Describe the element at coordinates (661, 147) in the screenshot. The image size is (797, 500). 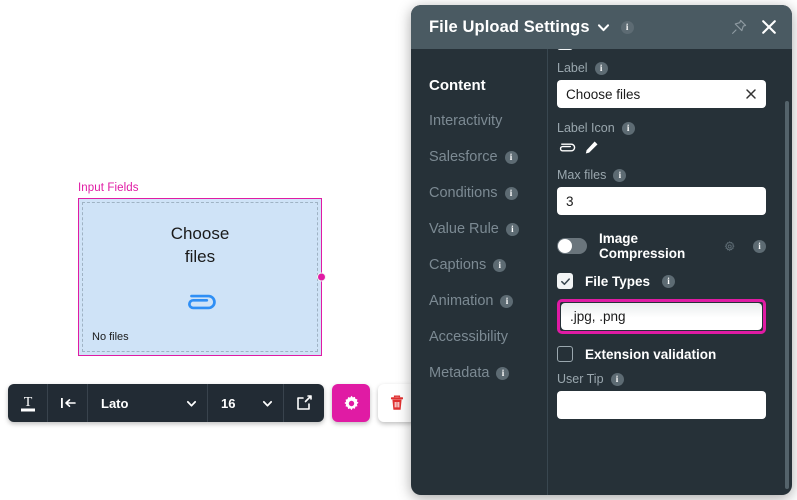
I see `label-icon-row` at that location.